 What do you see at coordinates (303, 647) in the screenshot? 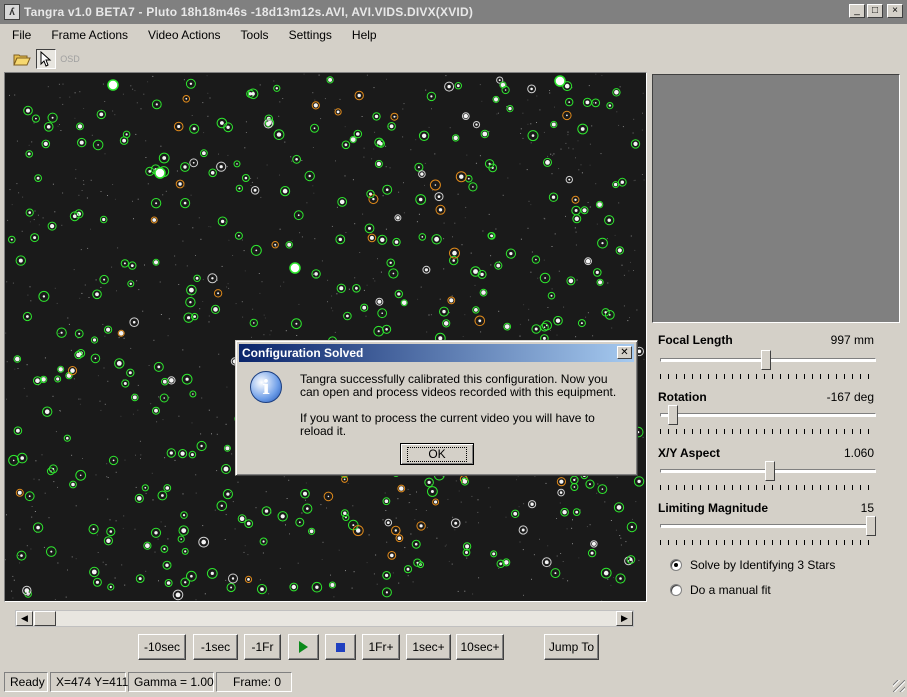
I see `play-button` at bounding box center [303, 647].